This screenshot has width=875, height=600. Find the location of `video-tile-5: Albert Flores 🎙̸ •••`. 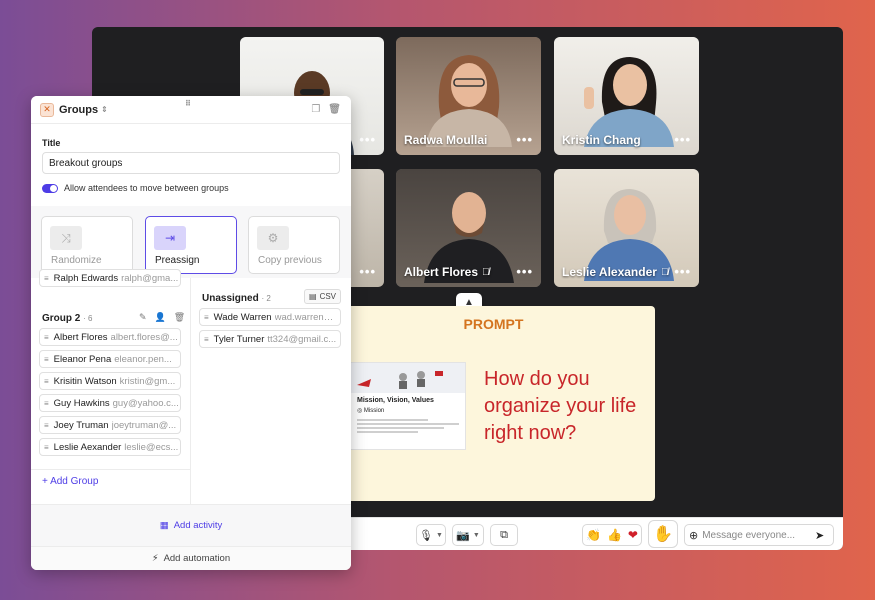

video-tile-5: Albert Flores 🎙̸ ••• is located at coordinates (468, 228).